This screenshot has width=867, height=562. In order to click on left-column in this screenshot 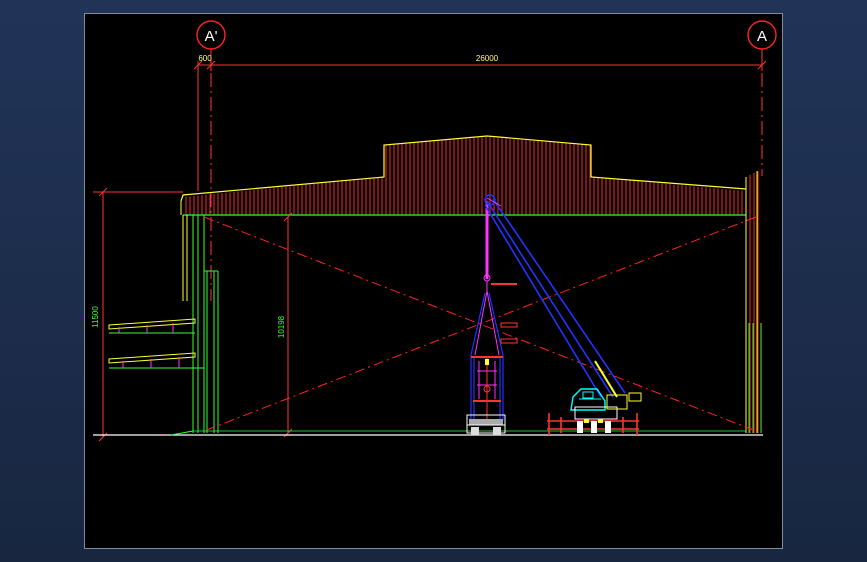, I will do `click(205, 324)`.